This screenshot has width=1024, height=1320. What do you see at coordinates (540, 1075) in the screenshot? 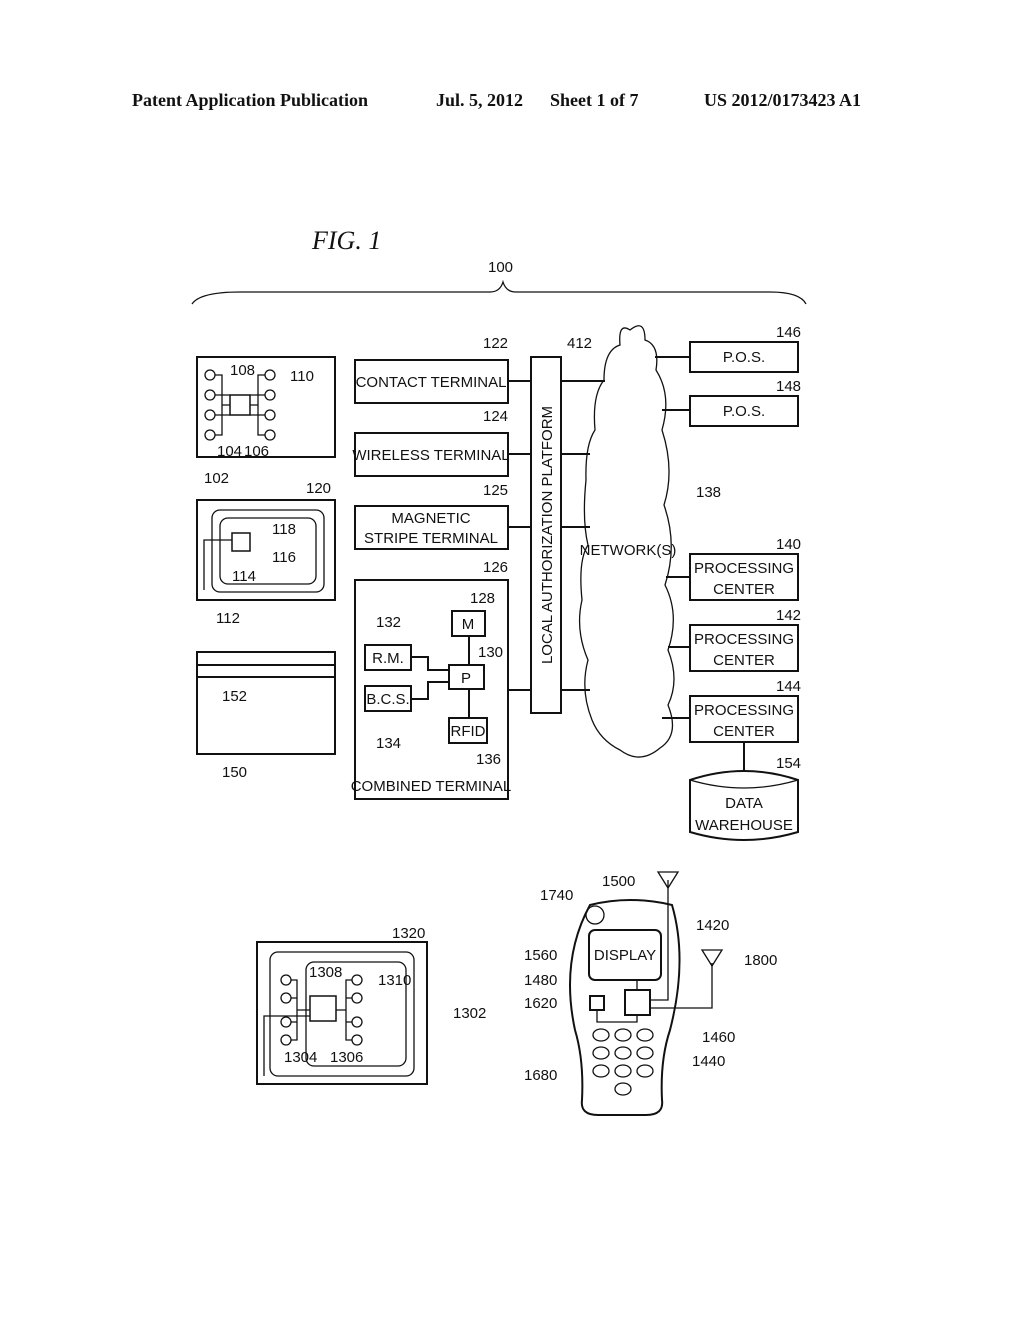
I see `svg-text: 1680` at bounding box center [540, 1075].